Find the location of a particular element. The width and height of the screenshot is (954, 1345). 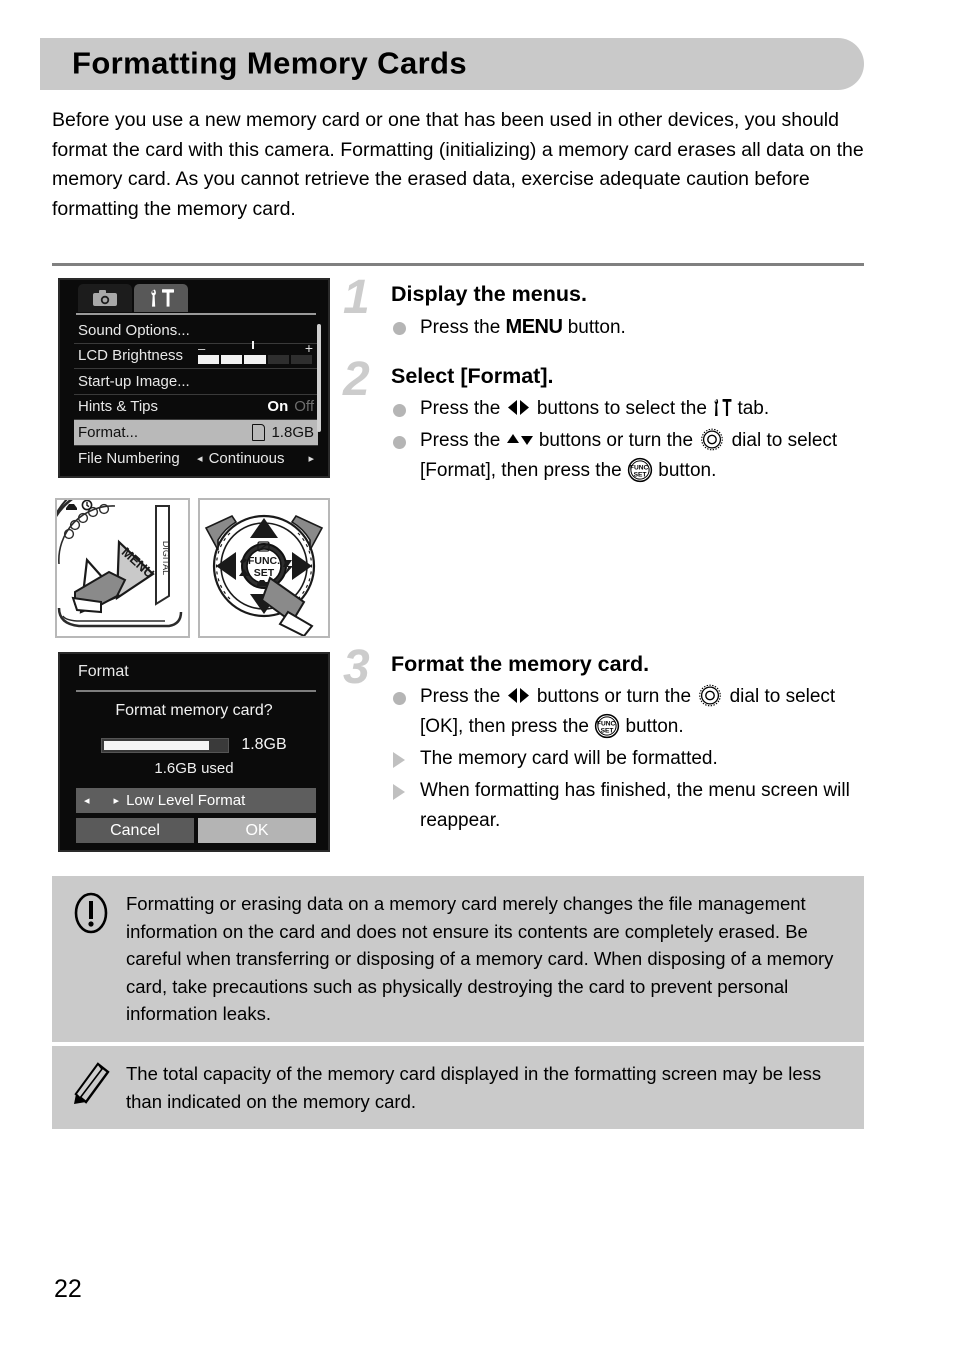

spinner-left-arrow-icon: ◂ is located at coordinates (200, 458).